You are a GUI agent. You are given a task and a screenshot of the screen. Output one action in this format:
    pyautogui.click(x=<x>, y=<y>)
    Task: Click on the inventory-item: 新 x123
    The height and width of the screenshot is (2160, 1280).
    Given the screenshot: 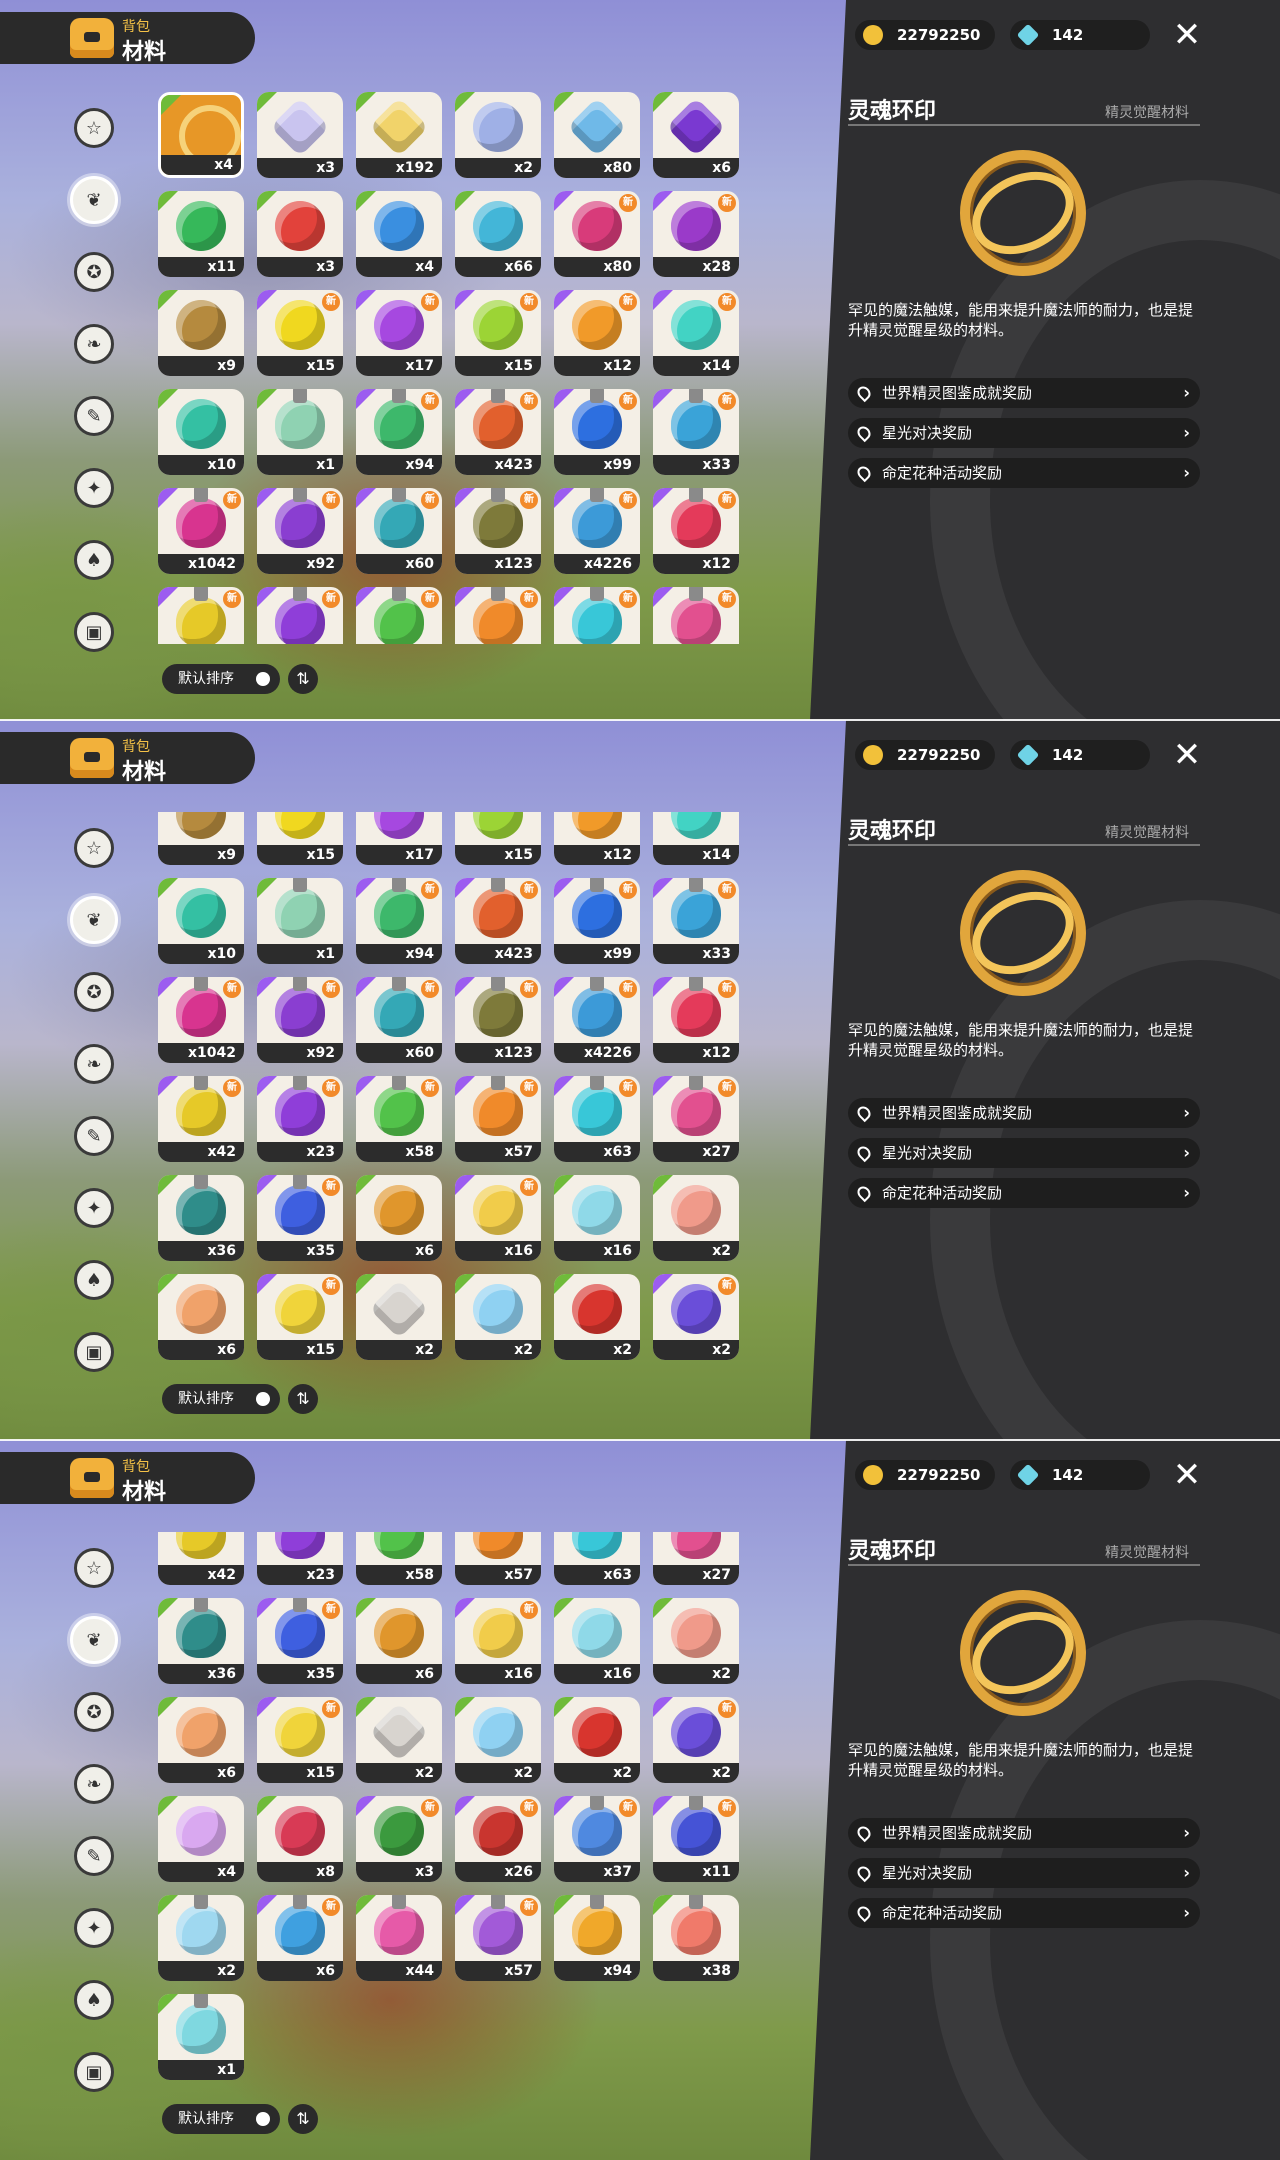 What is the action you would take?
    pyautogui.click(x=498, y=531)
    